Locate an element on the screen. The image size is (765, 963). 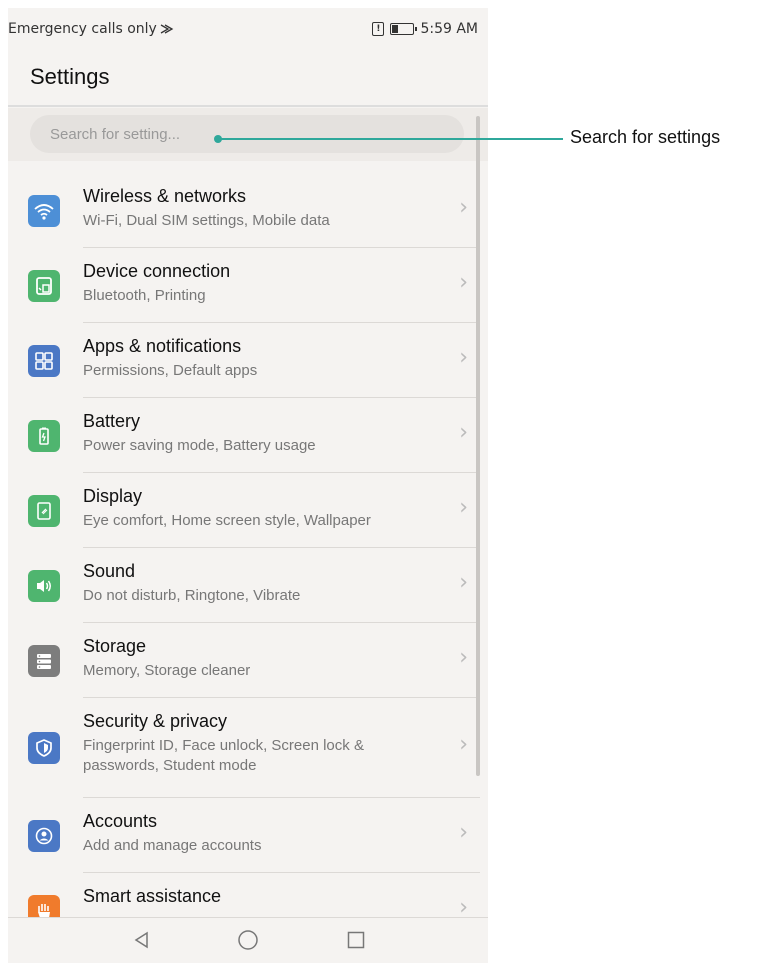
settings-item-label: Storage is located at coordinates (115, 646).